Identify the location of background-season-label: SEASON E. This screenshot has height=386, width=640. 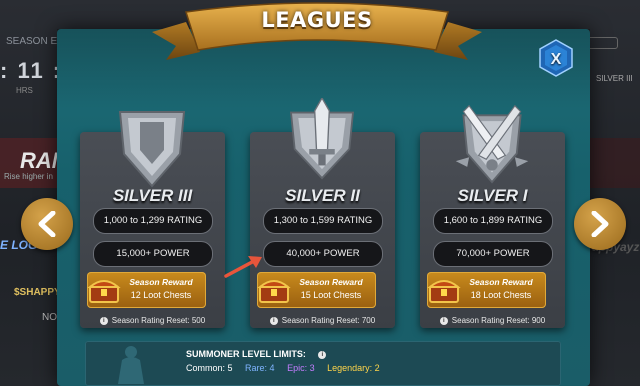
(32, 41).